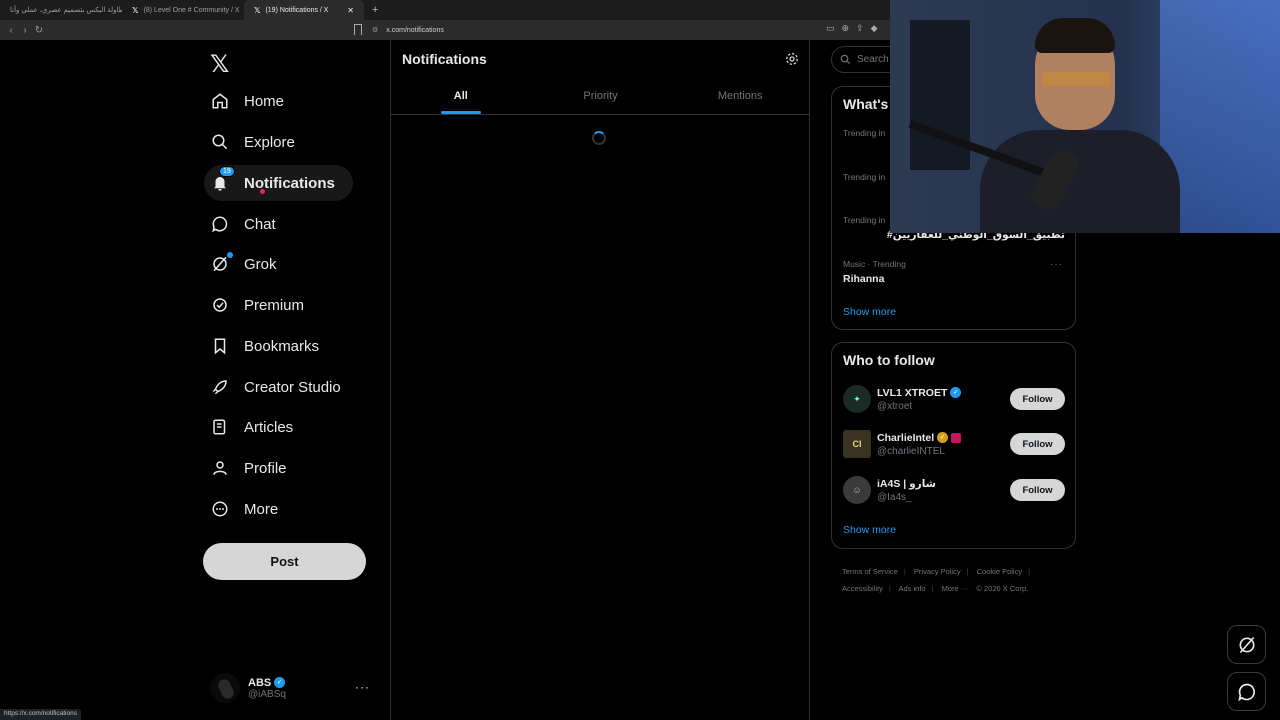 This screenshot has width=1280, height=720. Describe the element at coordinates (375, 10) in the screenshot. I see `new-tab-button: +` at that location.